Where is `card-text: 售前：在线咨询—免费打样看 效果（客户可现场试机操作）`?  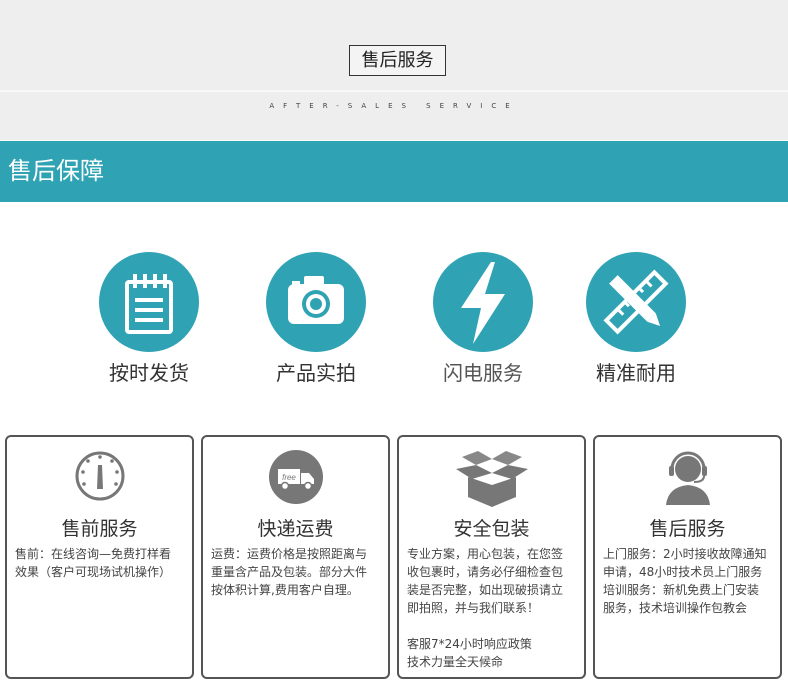 card-text: 售前：在线咨询—免费打样看 效果（客户可现场试机操作） is located at coordinates (93, 563).